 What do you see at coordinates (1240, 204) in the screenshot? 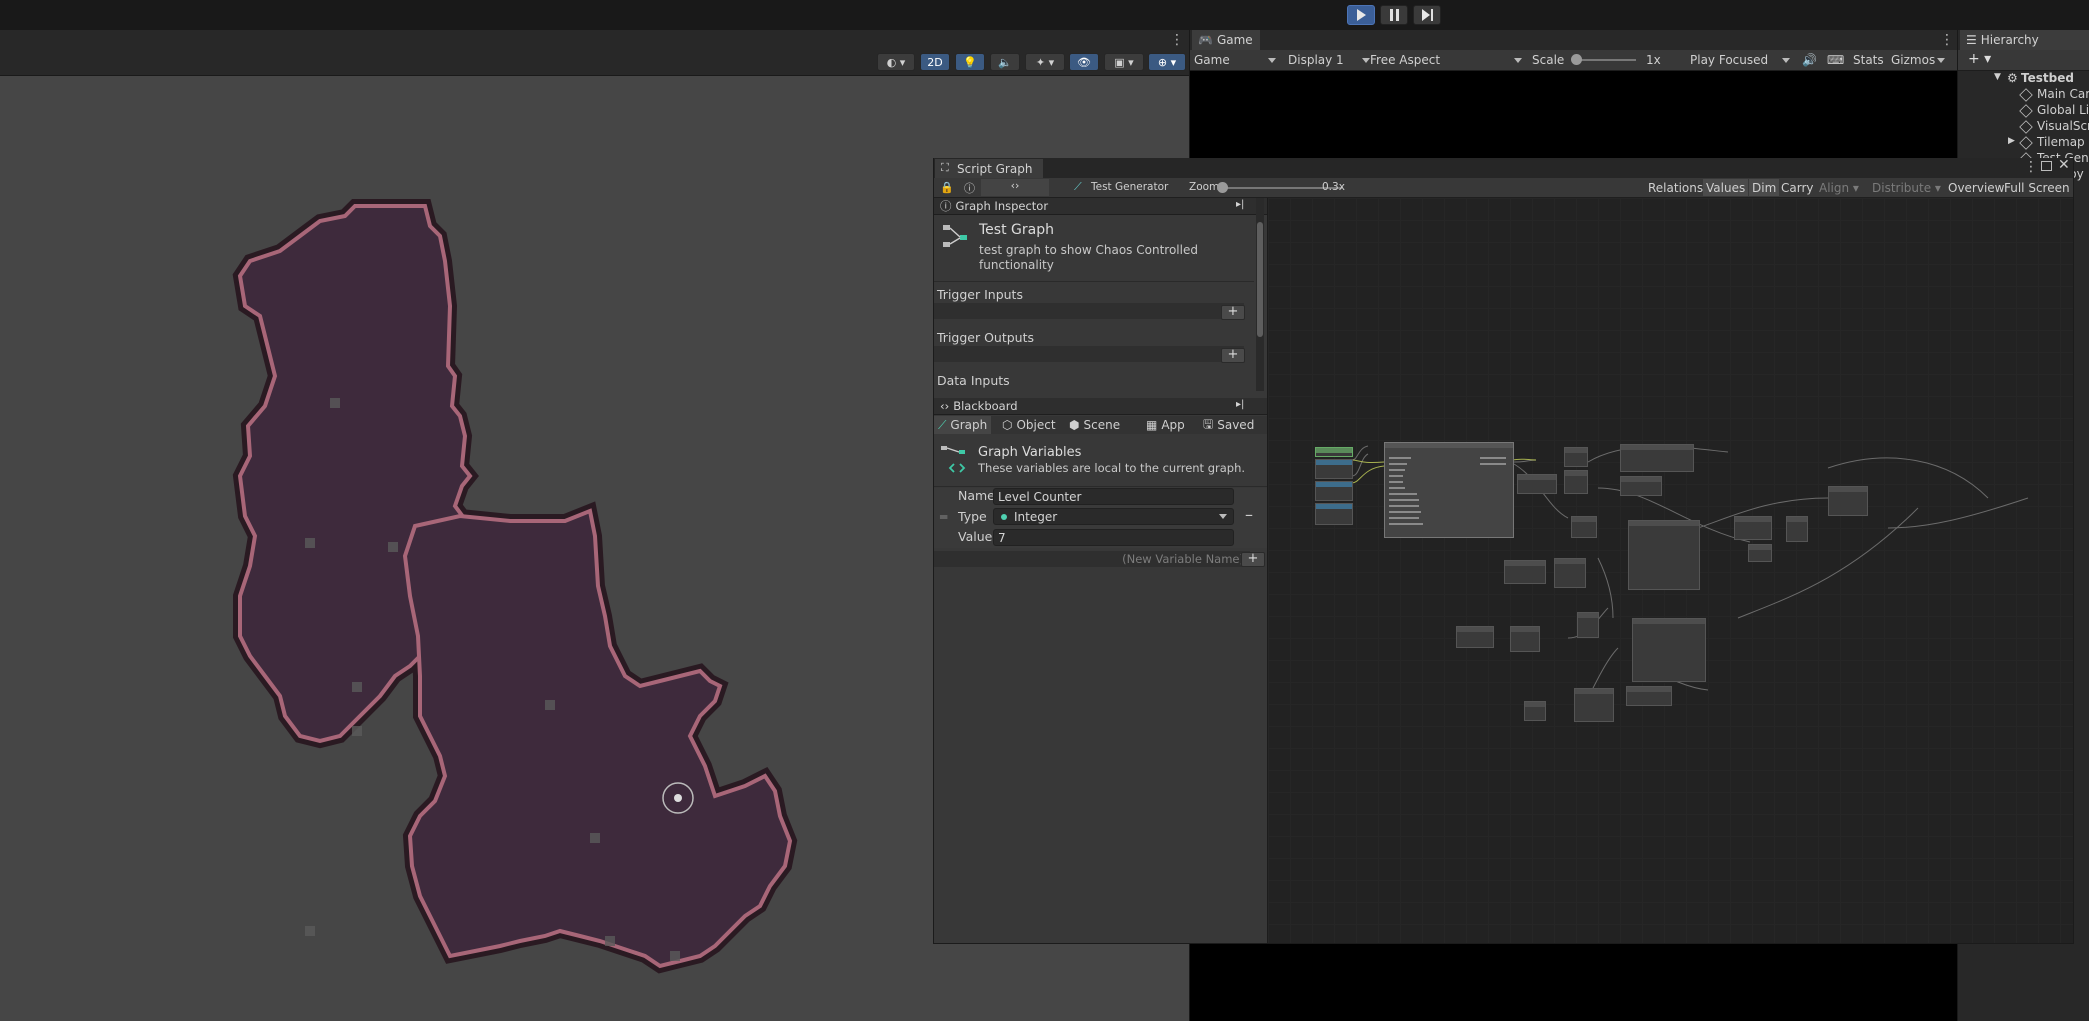
I see `dock-inspector-icon: ▸|` at bounding box center [1240, 204].